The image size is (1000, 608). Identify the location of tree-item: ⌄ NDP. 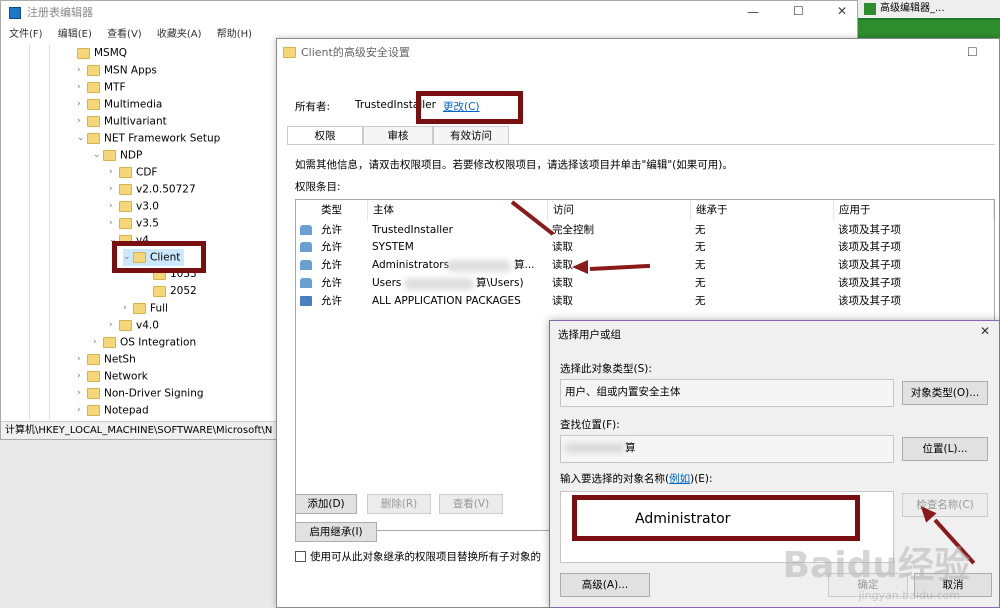
(117, 155).